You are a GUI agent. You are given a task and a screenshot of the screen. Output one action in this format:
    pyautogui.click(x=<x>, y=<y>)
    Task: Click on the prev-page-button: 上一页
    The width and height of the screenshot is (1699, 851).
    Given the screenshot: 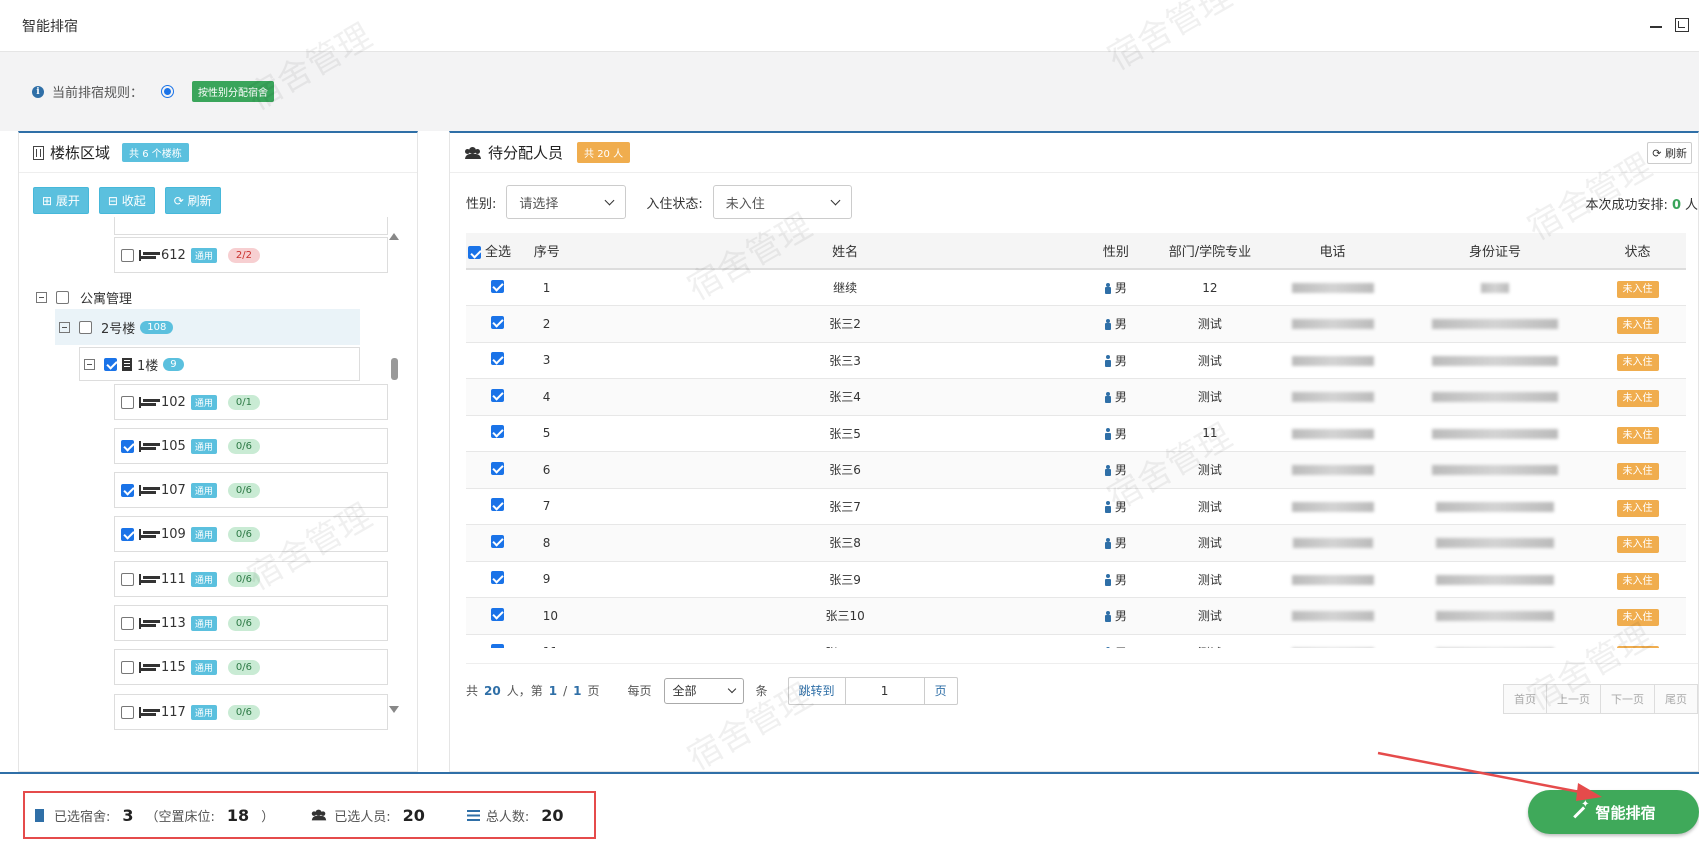 What is the action you would take?
    pyautogui.click(x=1573, y=699)
    